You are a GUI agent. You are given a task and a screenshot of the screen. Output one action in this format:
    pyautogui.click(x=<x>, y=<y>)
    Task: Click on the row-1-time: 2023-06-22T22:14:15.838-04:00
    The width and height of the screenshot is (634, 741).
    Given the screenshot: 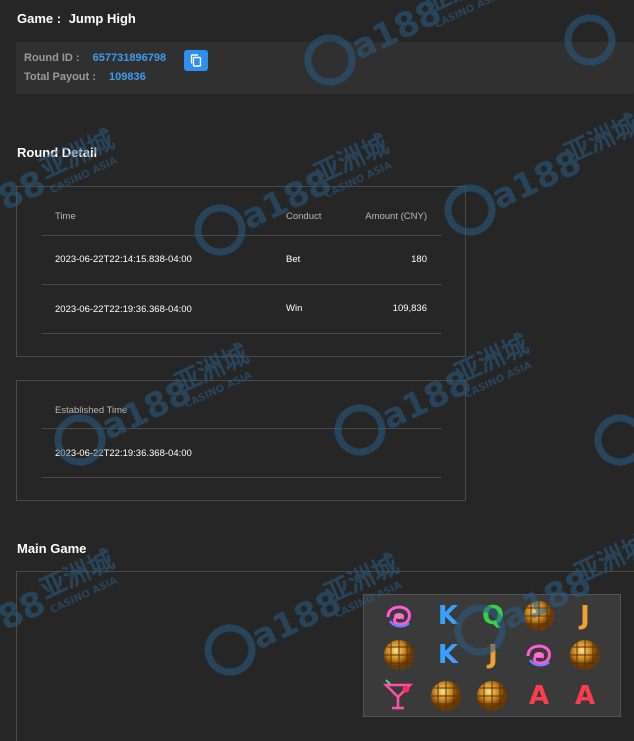 What is the action you would take?
    pyautogui.click(x=123, y=259)
    